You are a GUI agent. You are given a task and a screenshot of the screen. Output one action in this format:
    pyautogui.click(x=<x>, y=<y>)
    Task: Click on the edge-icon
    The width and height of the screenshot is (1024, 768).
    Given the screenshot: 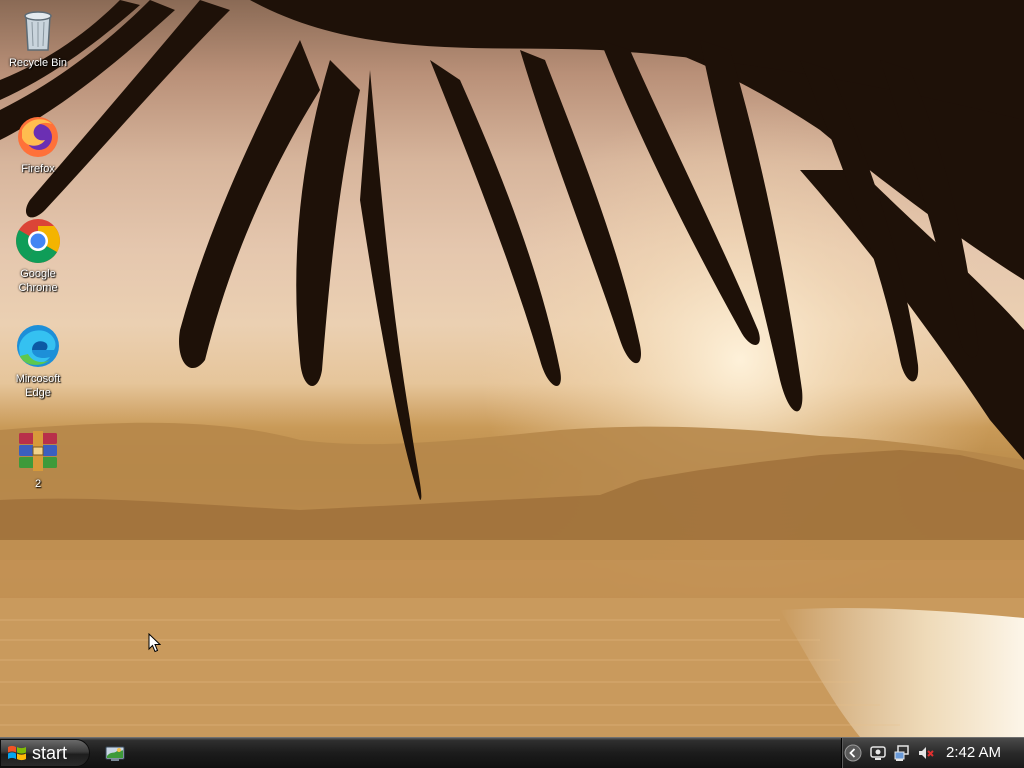 What is the action you would take?
    pyautogui.click(x=38, y=346)
    